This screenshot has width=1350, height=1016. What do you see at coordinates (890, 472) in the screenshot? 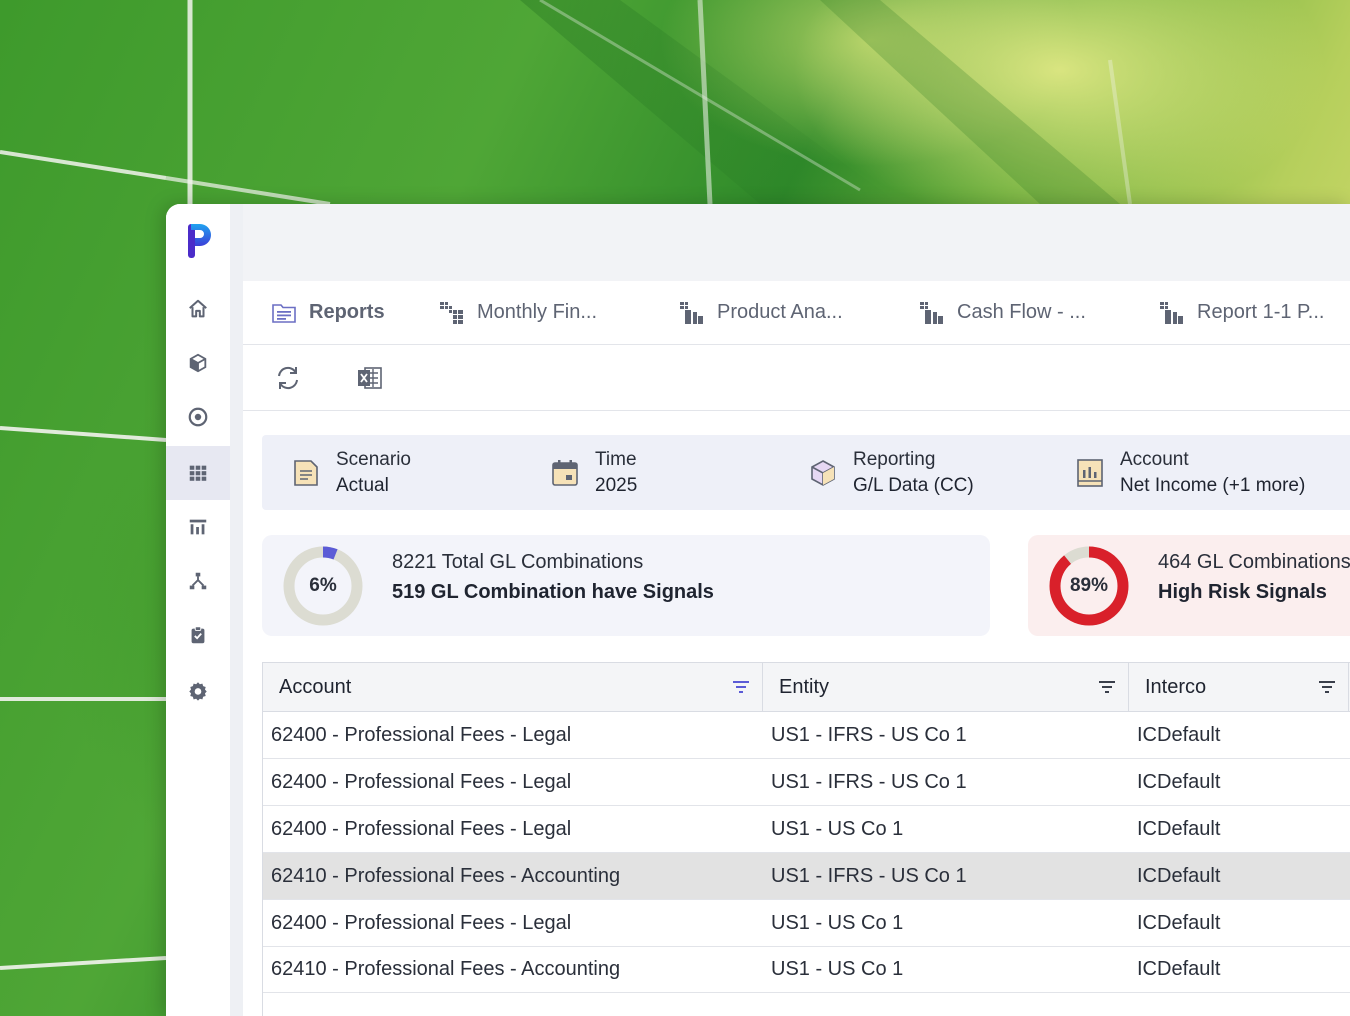
I see `filter-reporting: Reporting G/L Data (CC)` at bounding box center [890, 472].